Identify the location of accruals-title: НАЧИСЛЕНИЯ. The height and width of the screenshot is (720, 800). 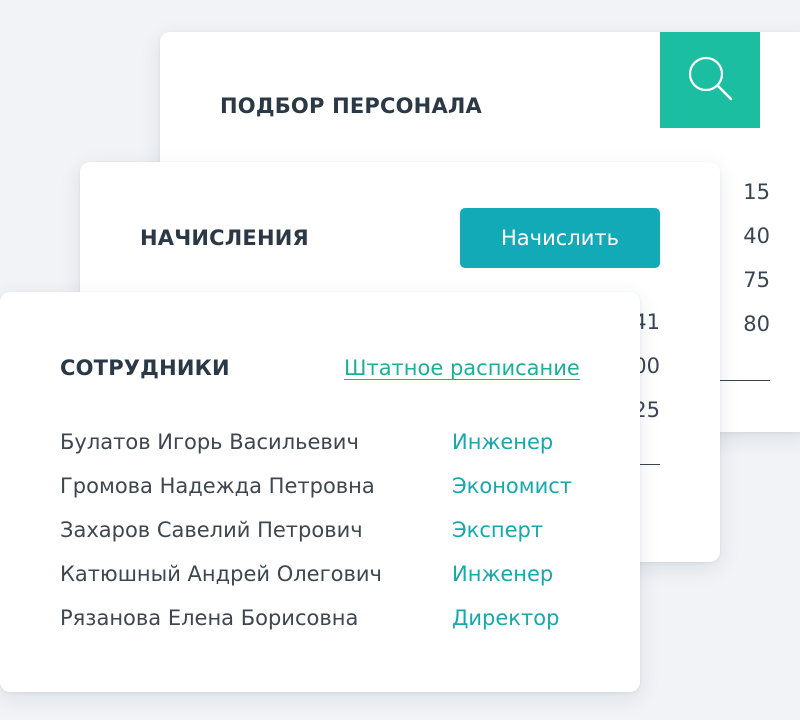
(224, 238).